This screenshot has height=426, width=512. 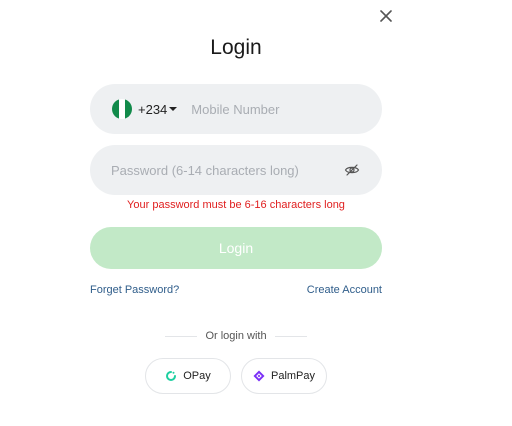 I want to click on password-field, so click(x=236, y=170).